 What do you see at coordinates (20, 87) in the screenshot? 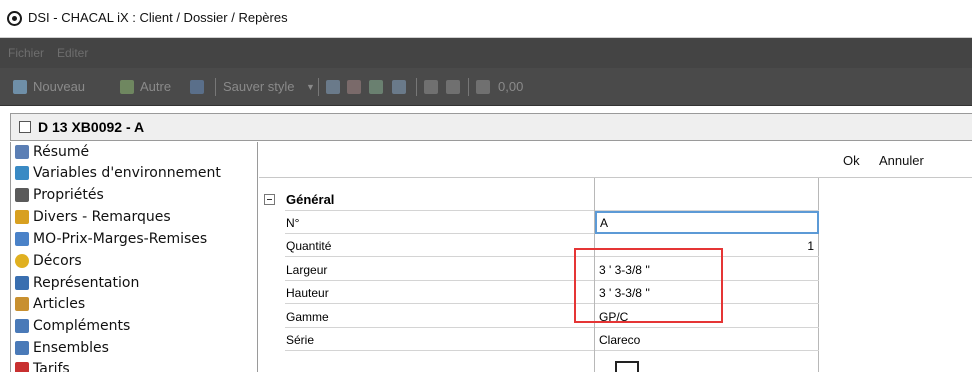
I see `new-icon` at bounding box center [20, 87].